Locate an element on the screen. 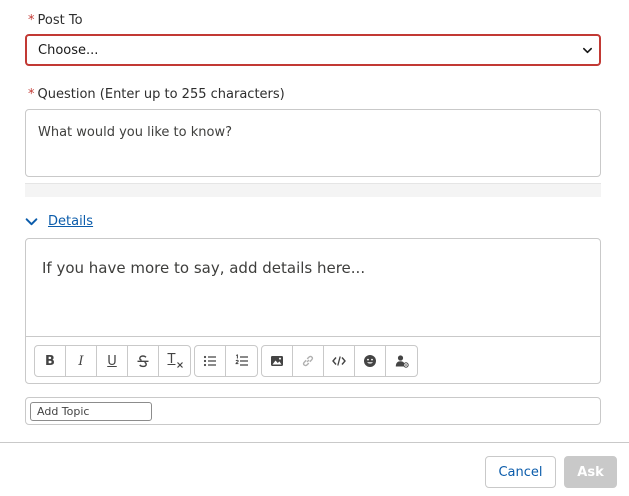 The height and width of the screenshot is (496, 629). bulleted-list-button is located at coordinates (210, 361).